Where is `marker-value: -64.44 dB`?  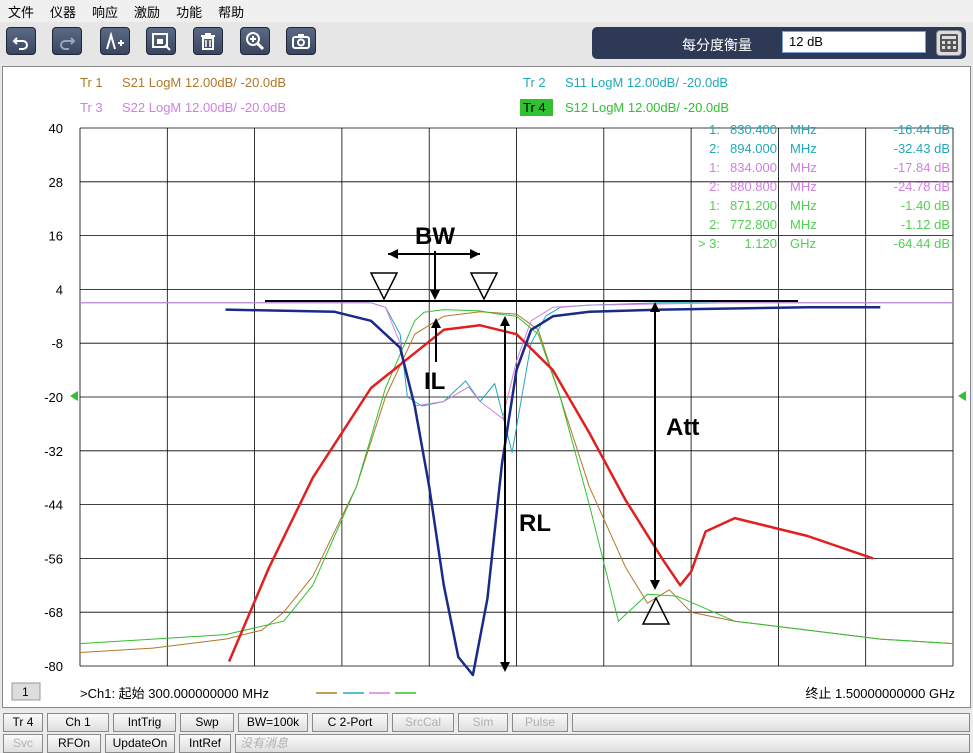 marker-value: -64.44 dB is located at coordinates (922, 243).